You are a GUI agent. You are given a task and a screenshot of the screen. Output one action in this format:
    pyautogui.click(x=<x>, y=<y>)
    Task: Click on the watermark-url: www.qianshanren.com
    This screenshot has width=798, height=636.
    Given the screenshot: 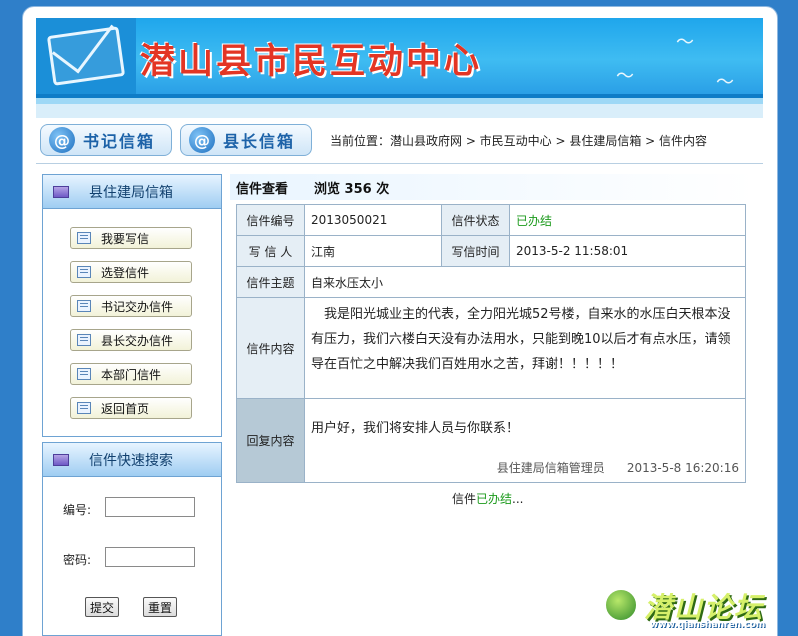 What is the action you would take?
    pyautogui.click(x=708, y=625)
    